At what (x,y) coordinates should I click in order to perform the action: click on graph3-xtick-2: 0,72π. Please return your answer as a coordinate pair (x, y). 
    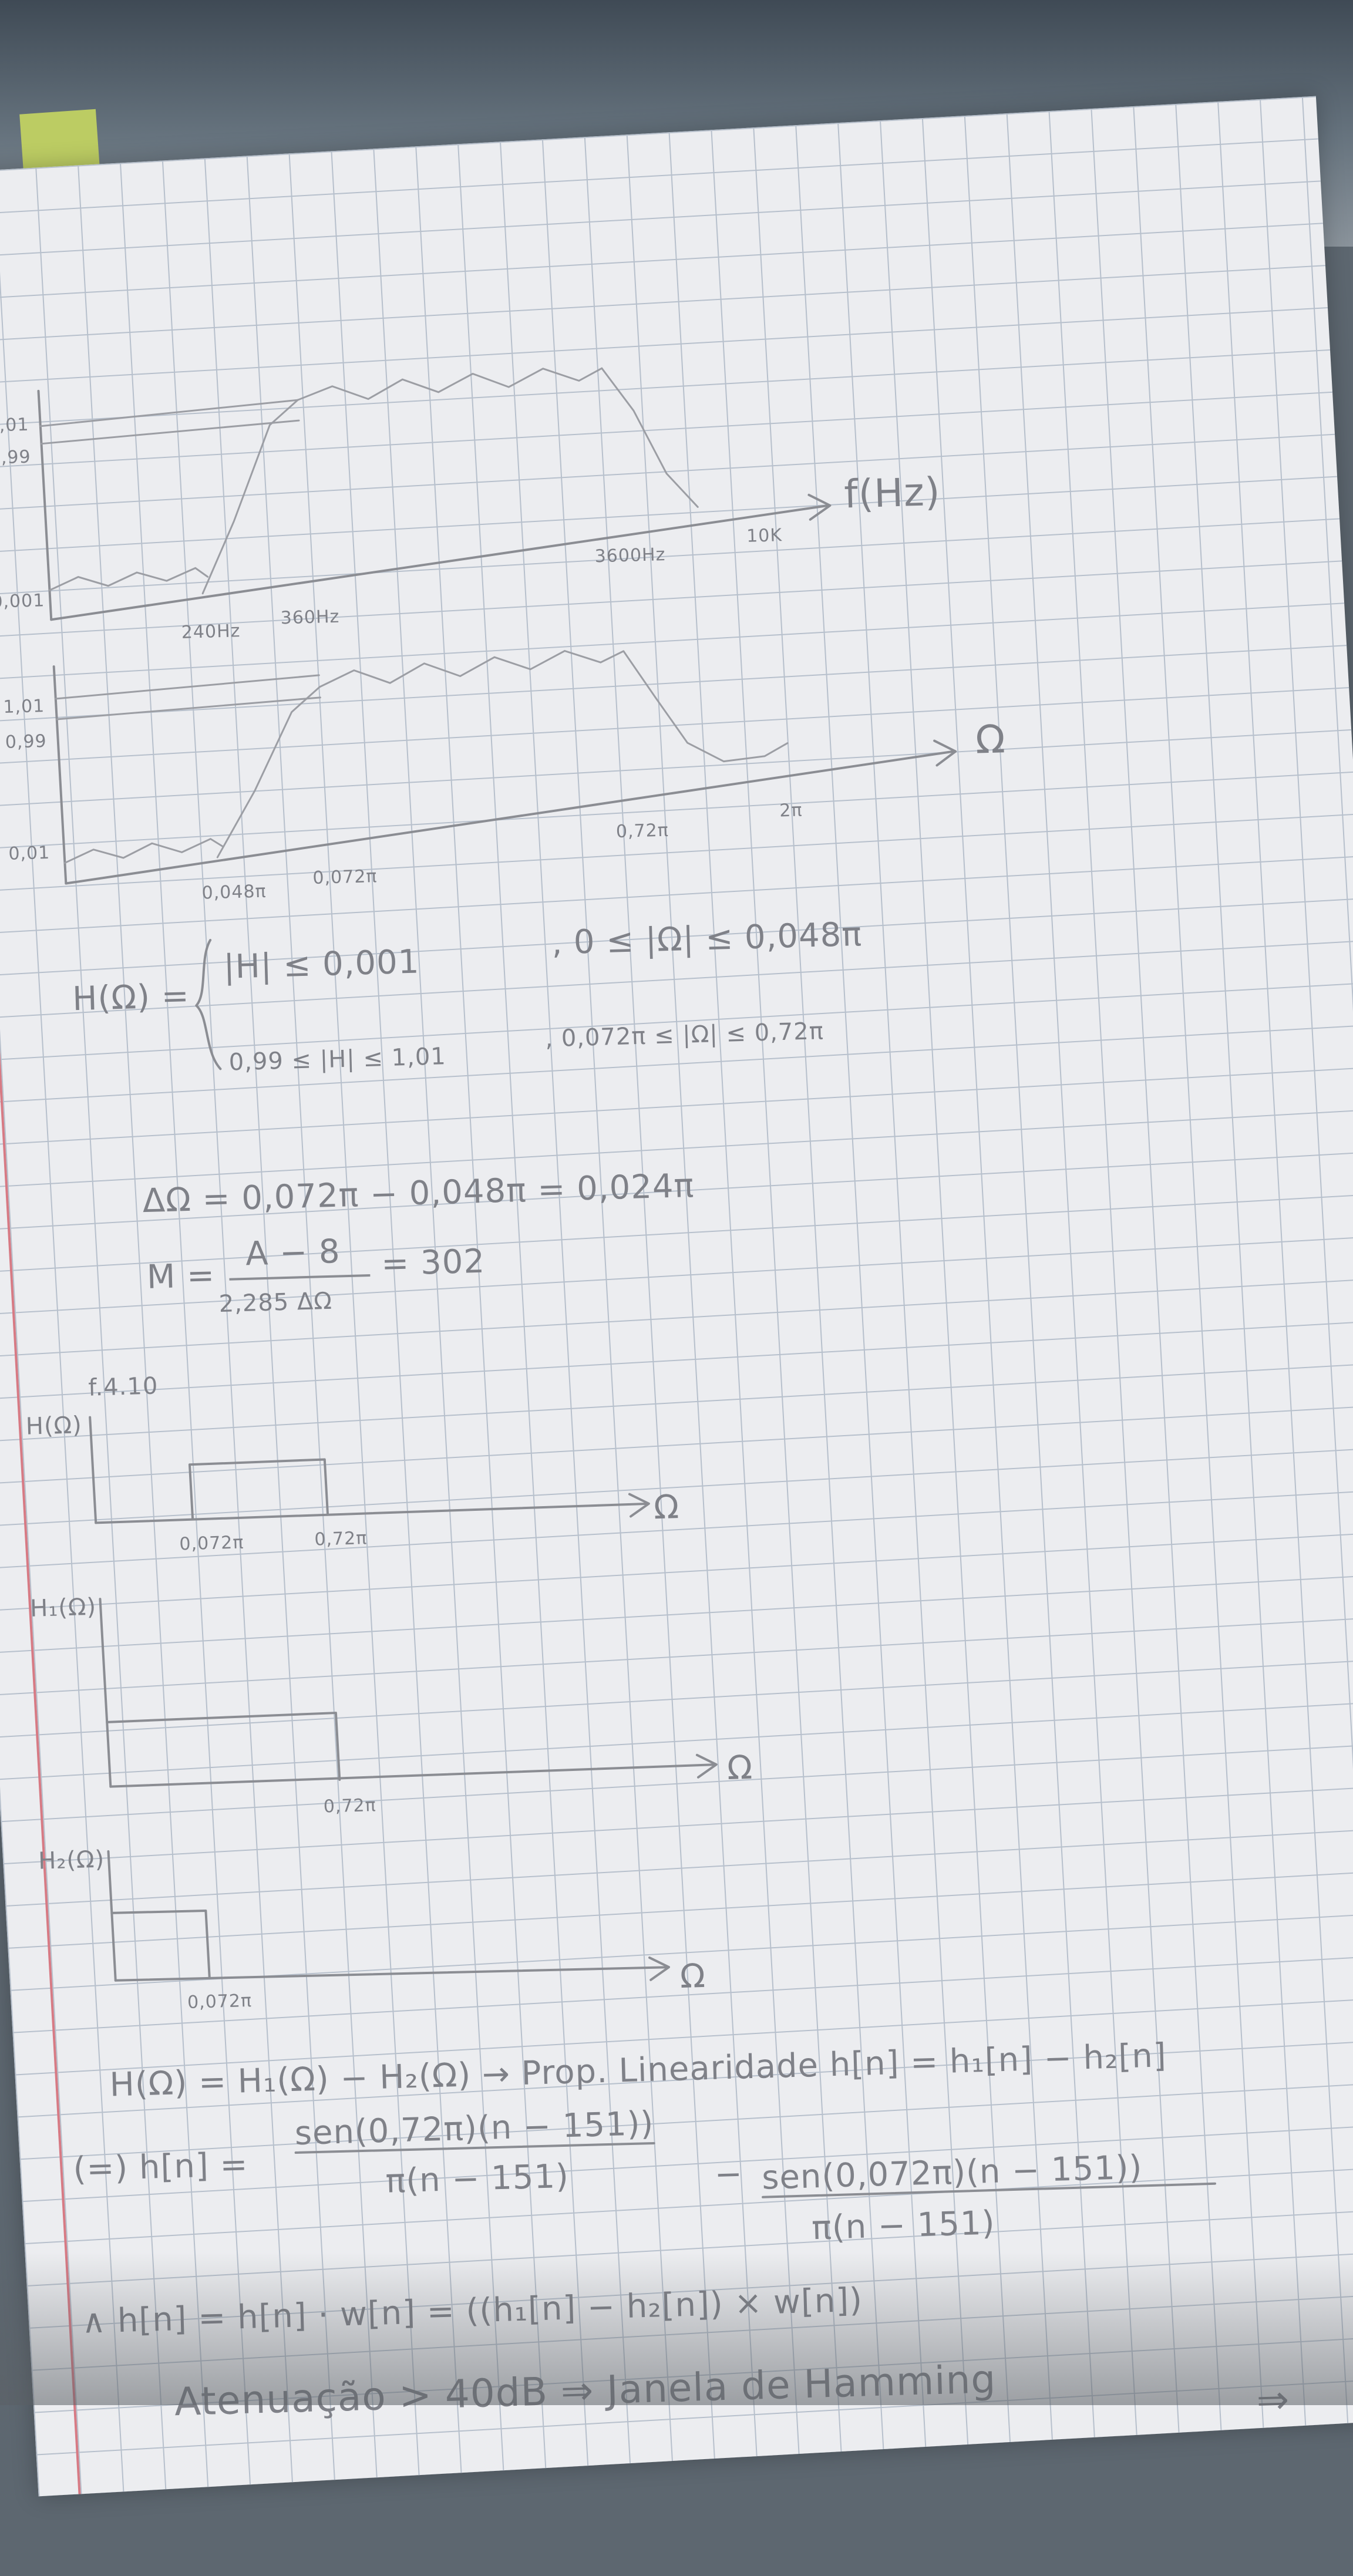
    Looking at the image, I should click on (341, 1539).